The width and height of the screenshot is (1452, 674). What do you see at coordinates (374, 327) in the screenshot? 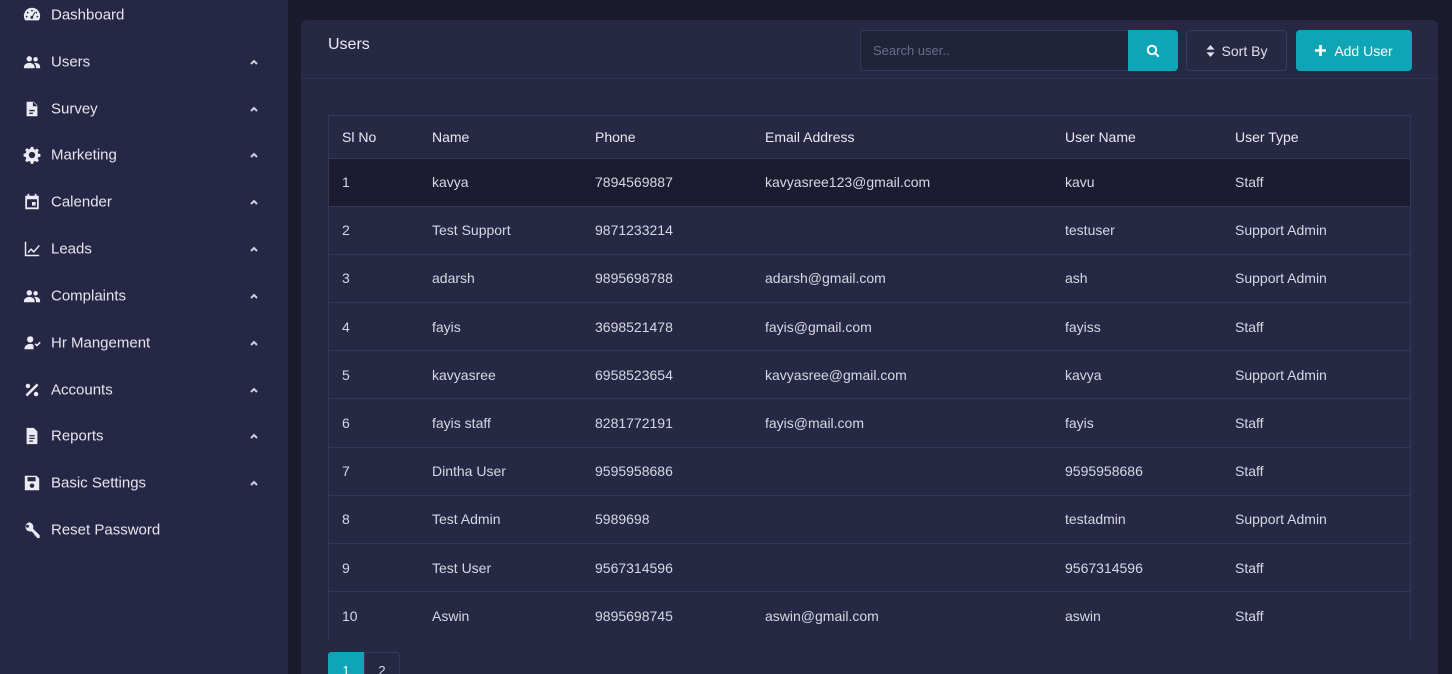
I see `cell-sl-no: 4` at bounding box center [374, 327].